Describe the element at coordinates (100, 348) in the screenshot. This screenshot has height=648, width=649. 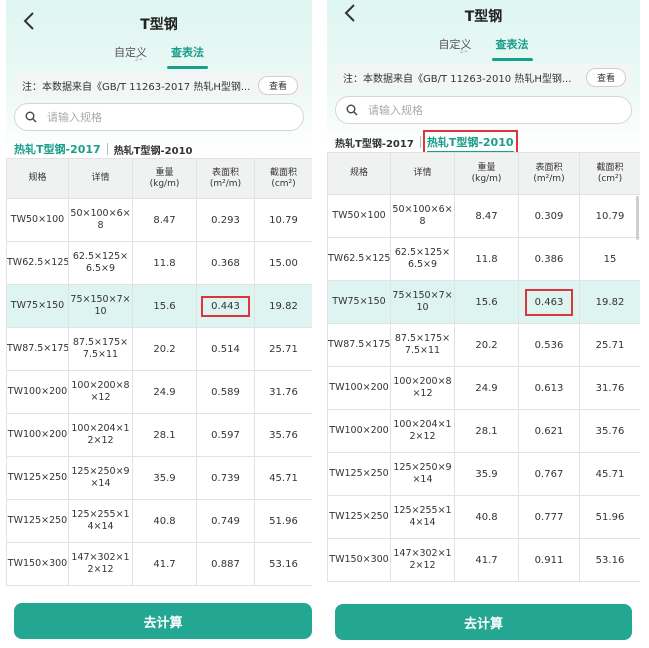
I see `cell-detail-text: 87.5×175×7.5×11` at that location.